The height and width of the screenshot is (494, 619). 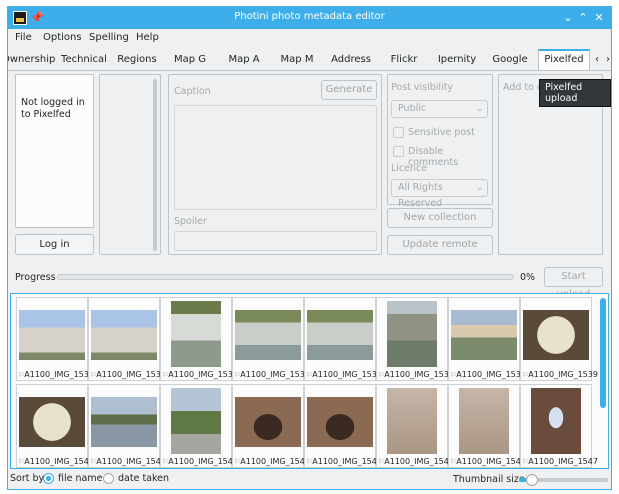 What do you see at coordinates (309, 16) in the screenshot?
I see `window-title: Photini photo metadata editor` at bounding box center [309, 16].